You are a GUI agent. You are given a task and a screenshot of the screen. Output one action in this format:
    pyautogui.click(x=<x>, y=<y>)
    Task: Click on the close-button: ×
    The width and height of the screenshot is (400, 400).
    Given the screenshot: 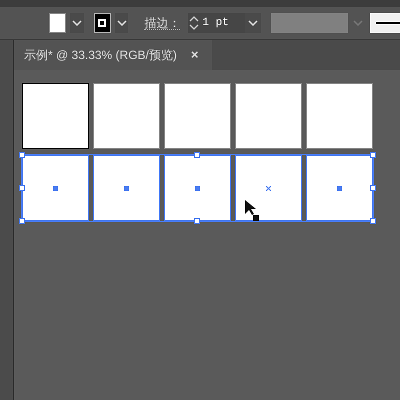 What is the action you would take?
    pyautogui.click(x=194, y=55)
    